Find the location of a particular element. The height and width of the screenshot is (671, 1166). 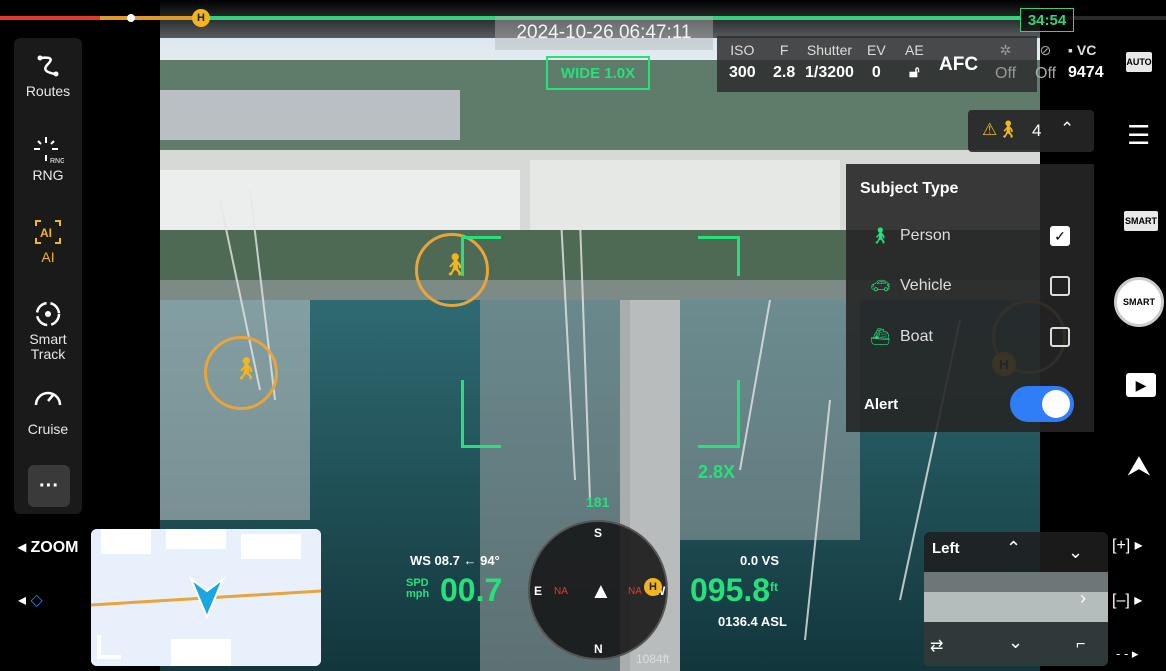

compass-north: N is located at coordinates (598, 649).